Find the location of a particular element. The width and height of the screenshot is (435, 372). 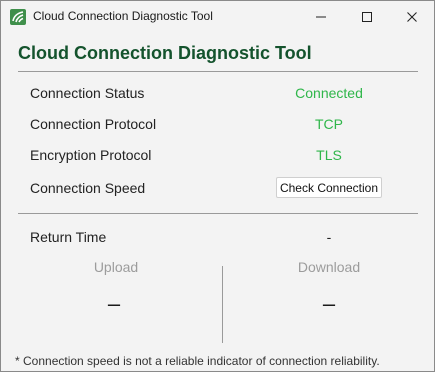

download-label: Download is located at coordinates (329, 267).